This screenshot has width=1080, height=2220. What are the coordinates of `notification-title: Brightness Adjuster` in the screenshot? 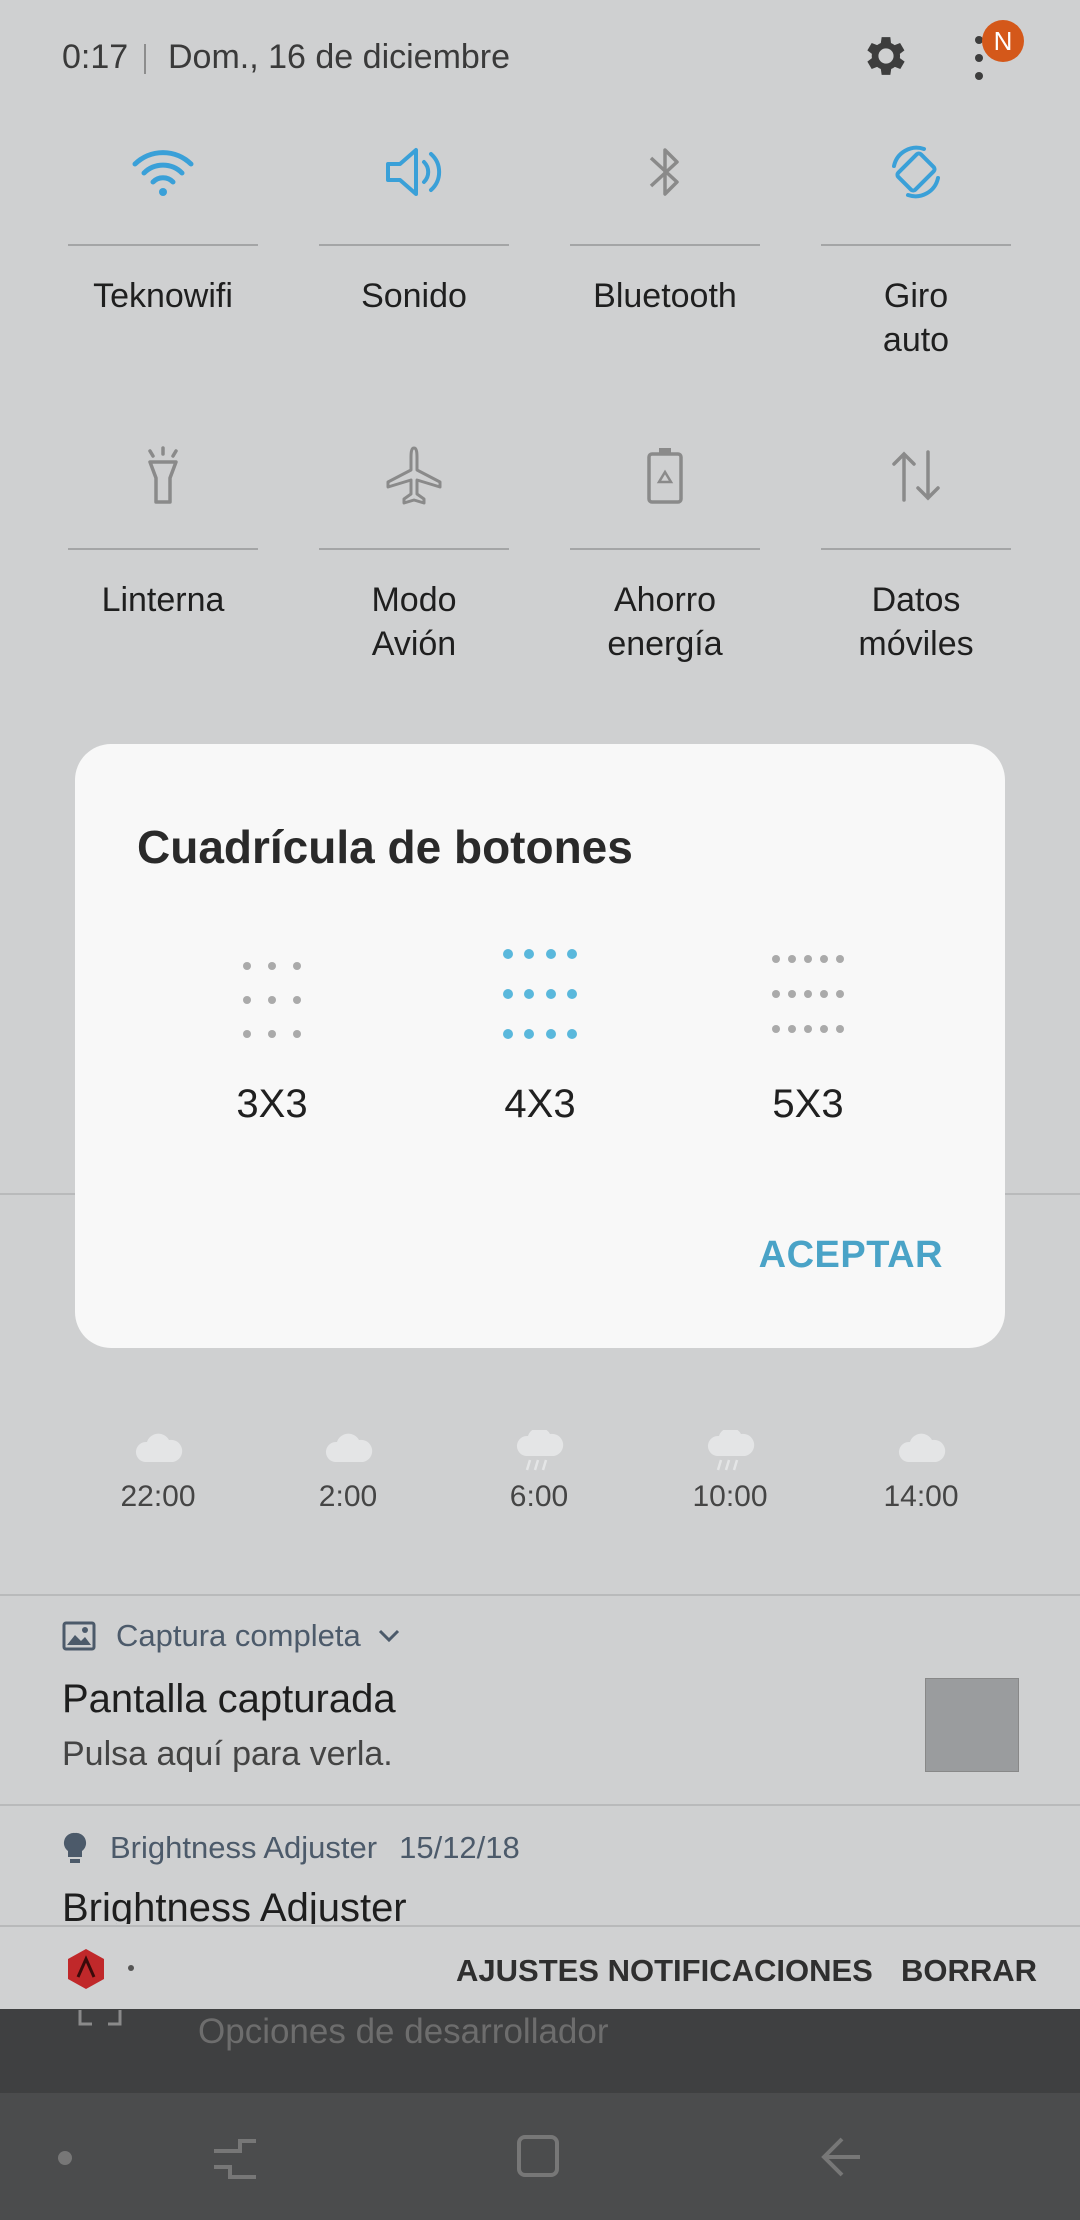 It's located at (234, 1905).